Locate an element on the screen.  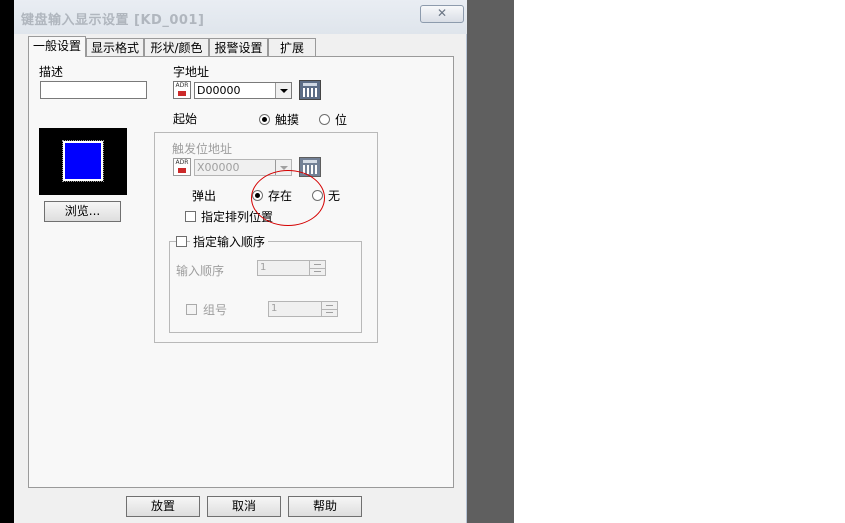
dialog-title: 键盘输入显示设置 [KD_001] is located at coordinates (113, 20).